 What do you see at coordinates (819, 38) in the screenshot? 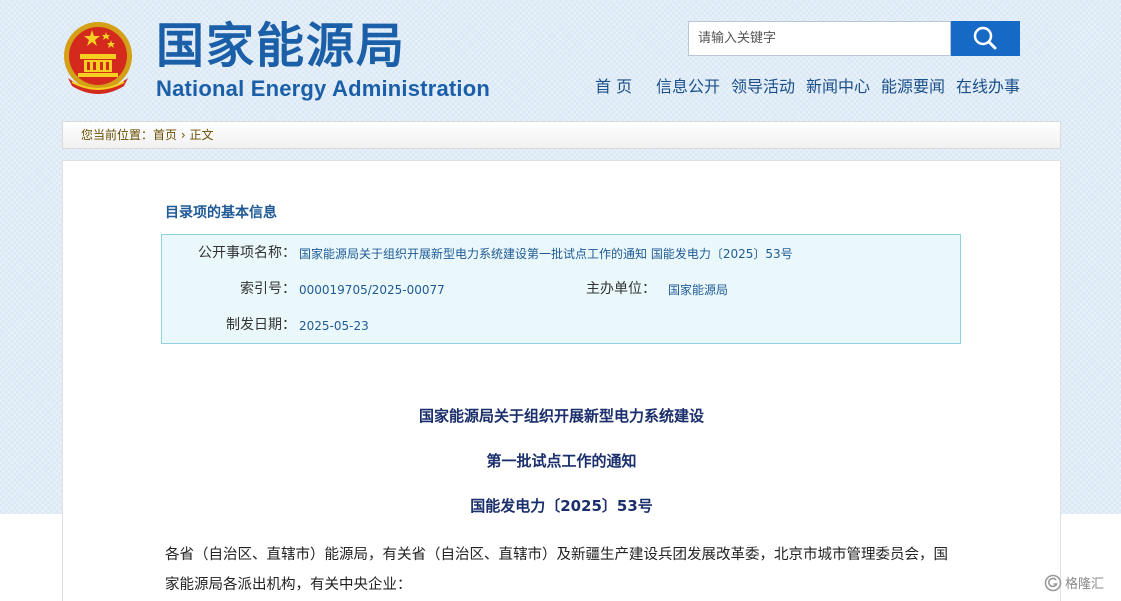
I see `search-input: 请输入关键字` at bounding box center [819, 38].